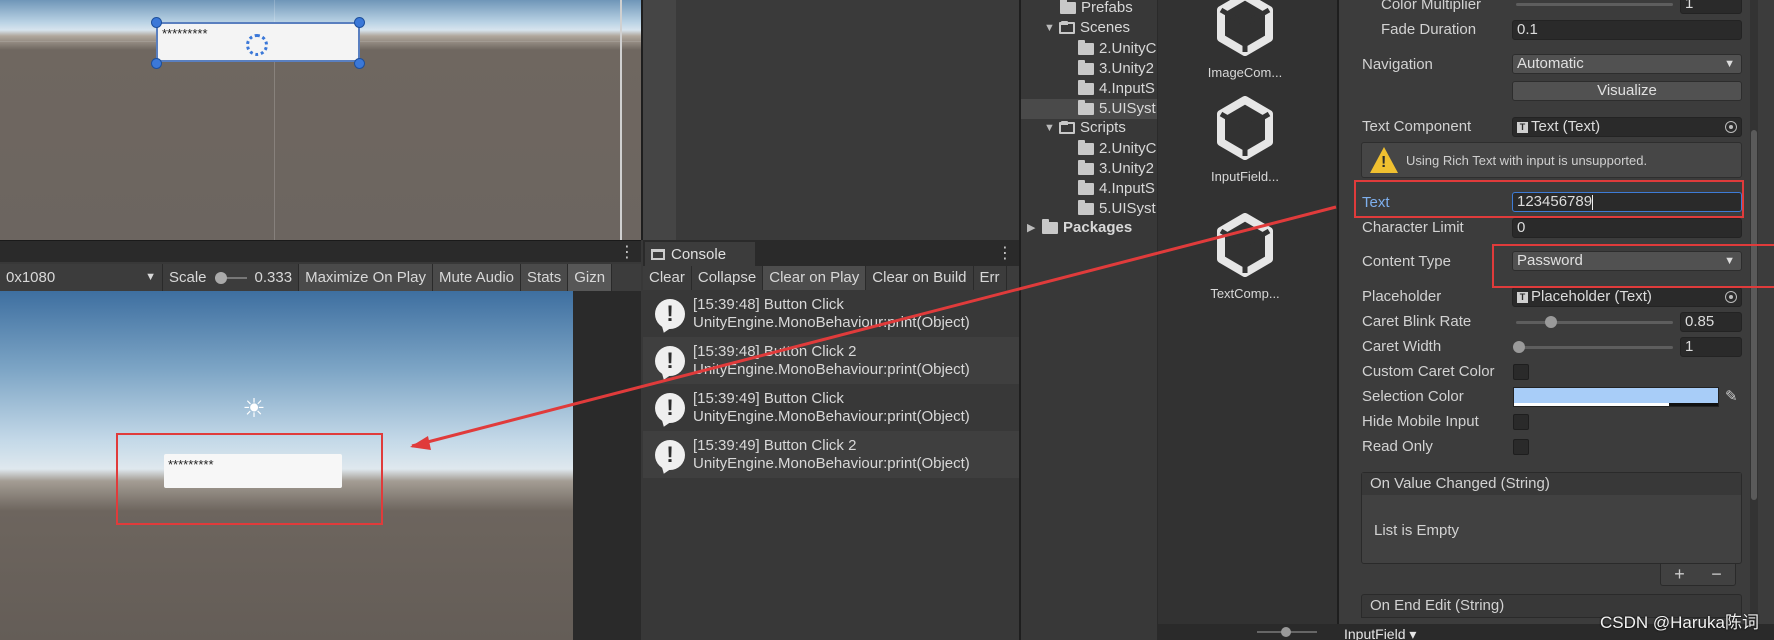  I want to click on watermark: CSDN @Haruka陈词, so click(1679, 622).